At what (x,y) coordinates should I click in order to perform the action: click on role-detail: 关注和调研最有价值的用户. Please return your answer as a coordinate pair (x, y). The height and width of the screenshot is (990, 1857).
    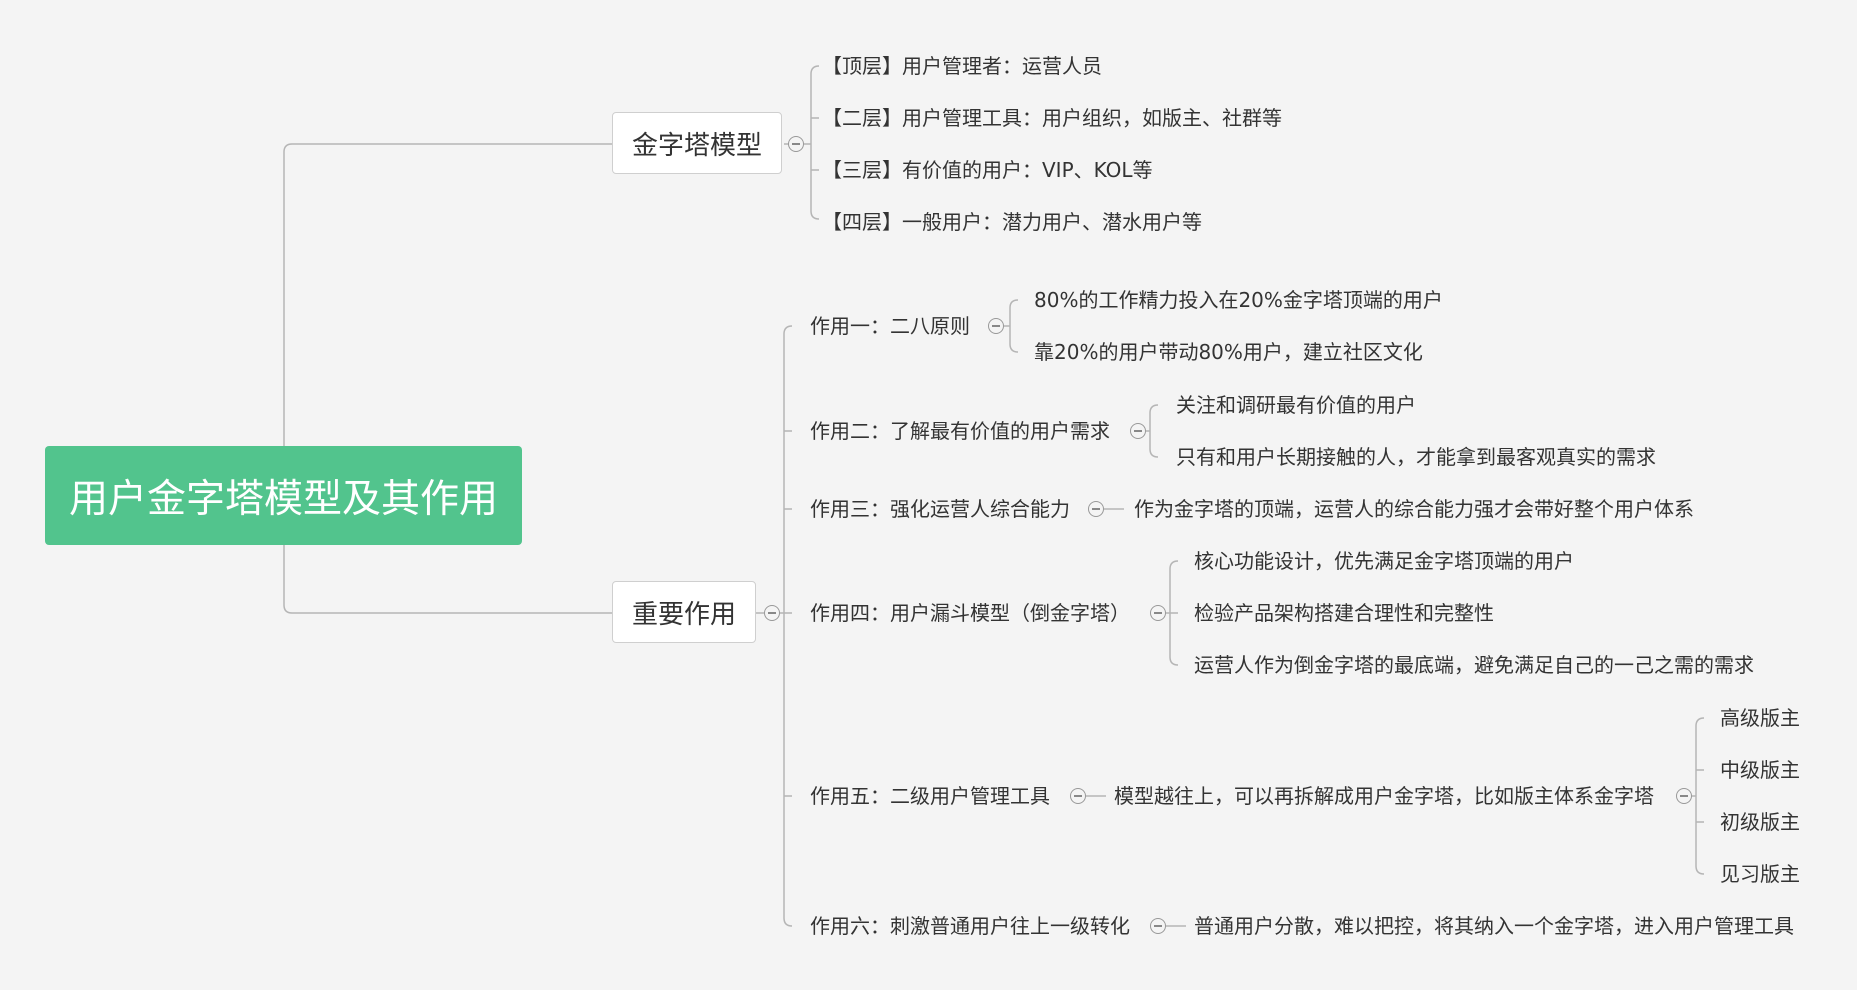
    Looking at the image, I should click on (1296, 405).